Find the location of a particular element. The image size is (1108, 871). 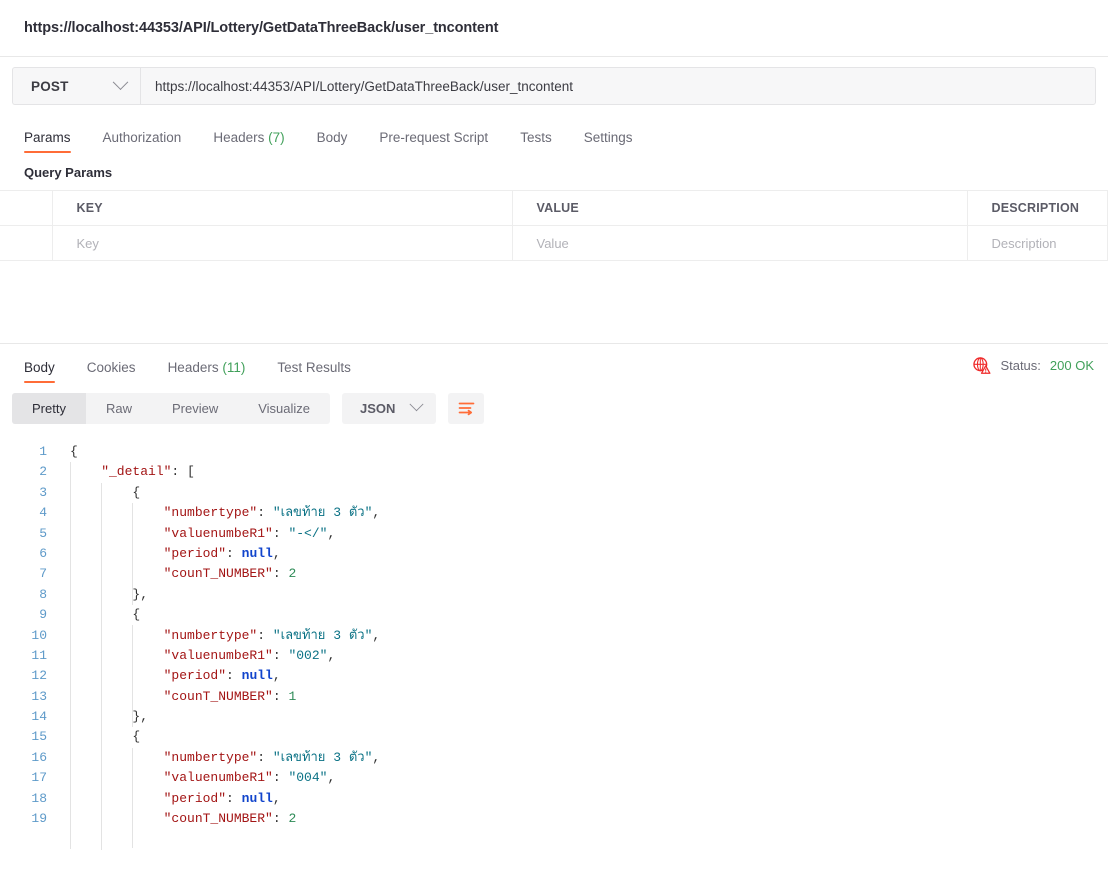

code-token: }, is located at coordinates (109, 717).